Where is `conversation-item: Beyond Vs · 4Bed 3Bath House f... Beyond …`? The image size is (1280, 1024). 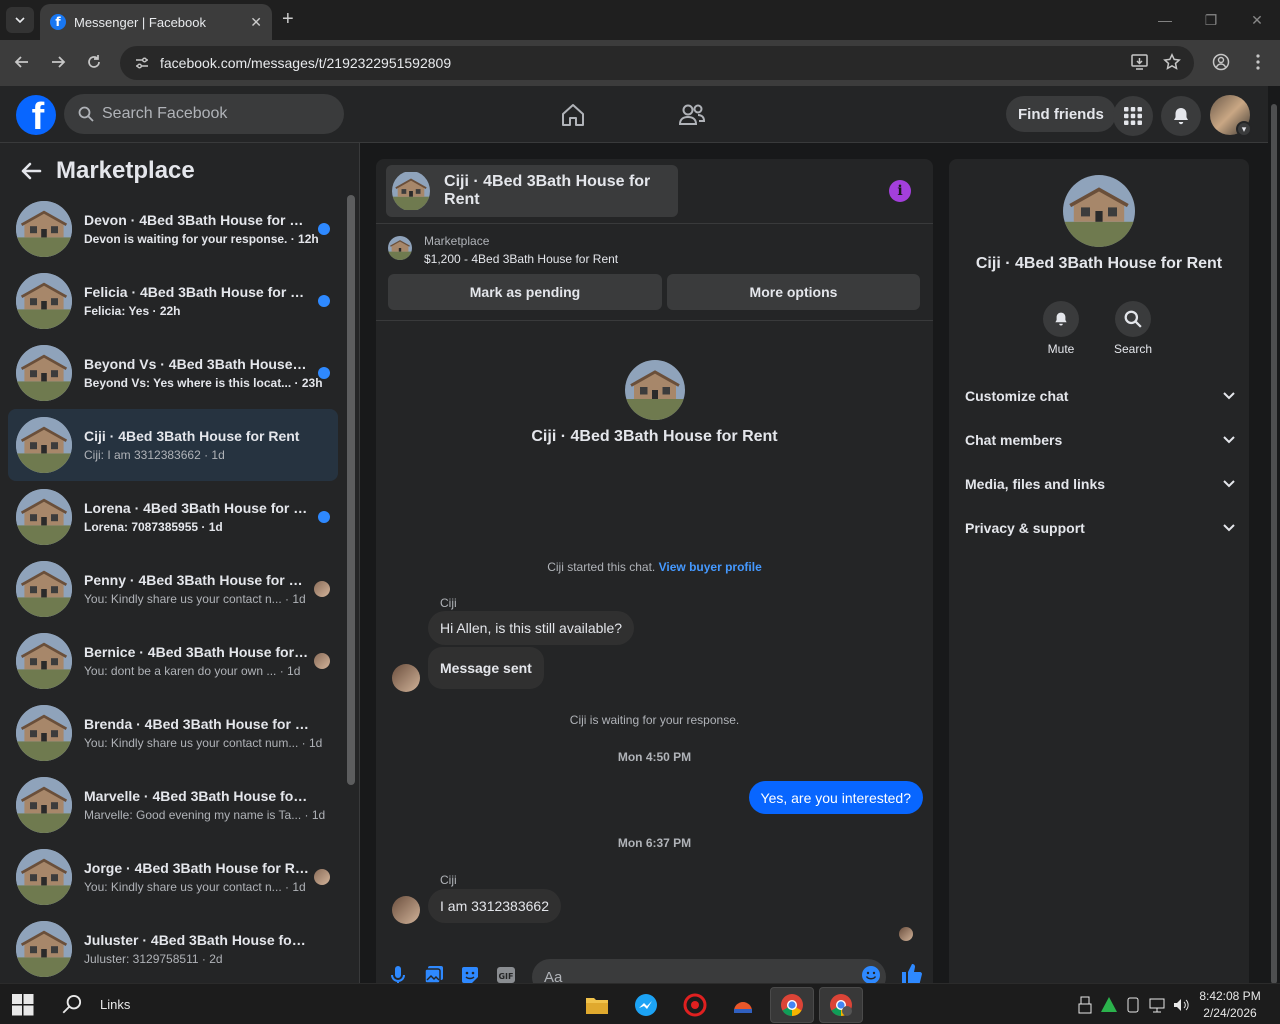 conversation-item: Beyond Vs · 4Bed 3Bath House f... Beyond … is located at coordinates (173, 373).